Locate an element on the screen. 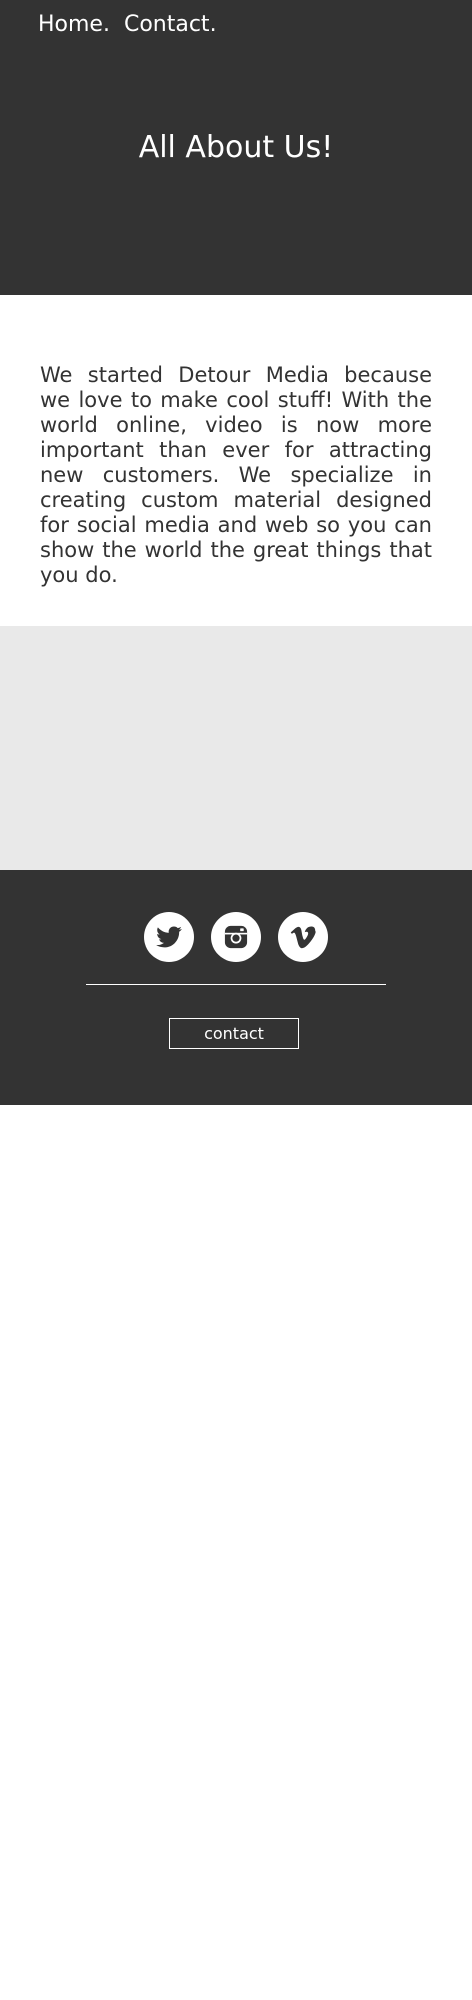  twitter-icon is located at coordinates (169, 937).